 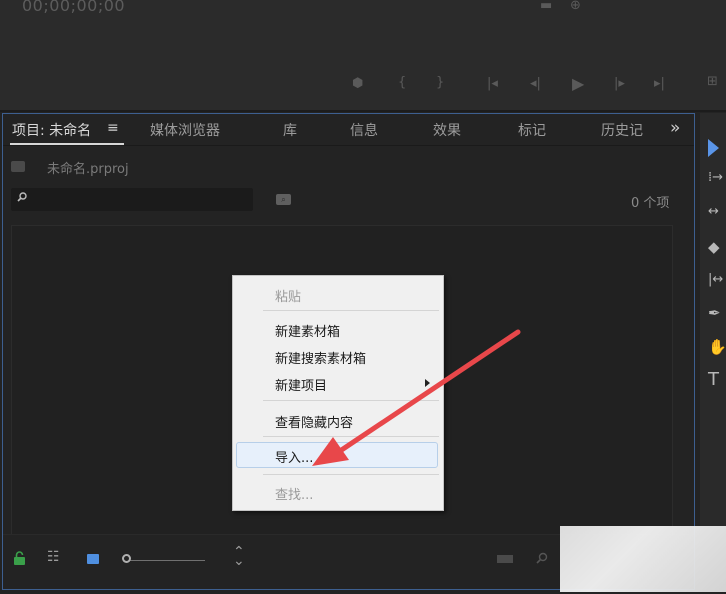 I want to click on watermark, so click(x=643, y=559).